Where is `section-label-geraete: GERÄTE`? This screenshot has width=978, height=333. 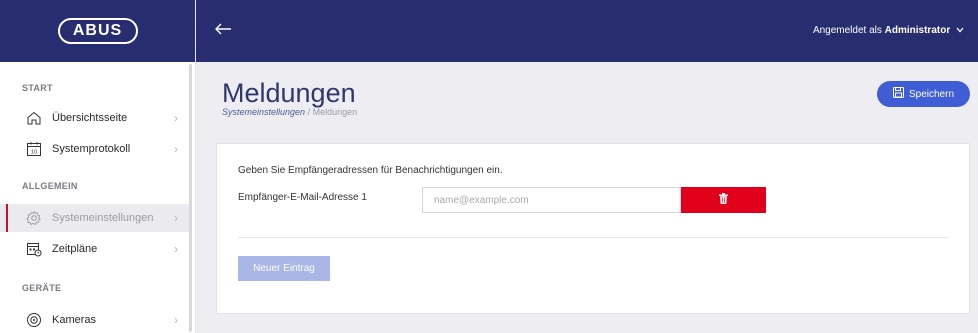
section-label-geraete: GERÄTE is located at coordinates (42, 288).